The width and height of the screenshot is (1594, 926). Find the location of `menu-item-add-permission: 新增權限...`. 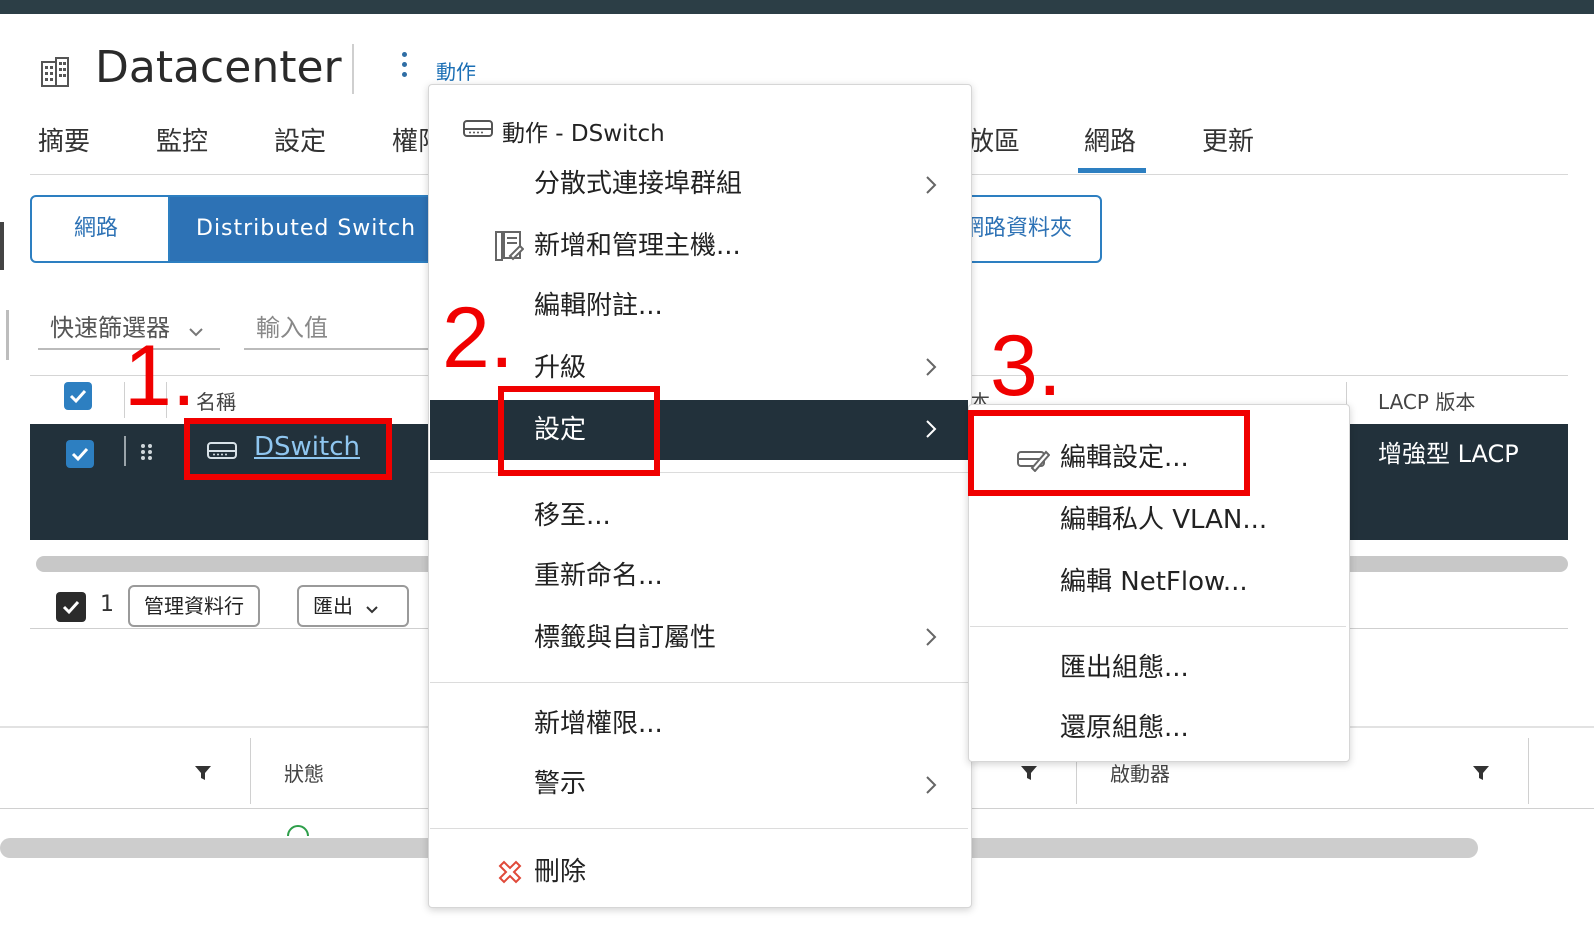

menu-item-add-permission: 新增權限... is located at coordinates (598, 724).